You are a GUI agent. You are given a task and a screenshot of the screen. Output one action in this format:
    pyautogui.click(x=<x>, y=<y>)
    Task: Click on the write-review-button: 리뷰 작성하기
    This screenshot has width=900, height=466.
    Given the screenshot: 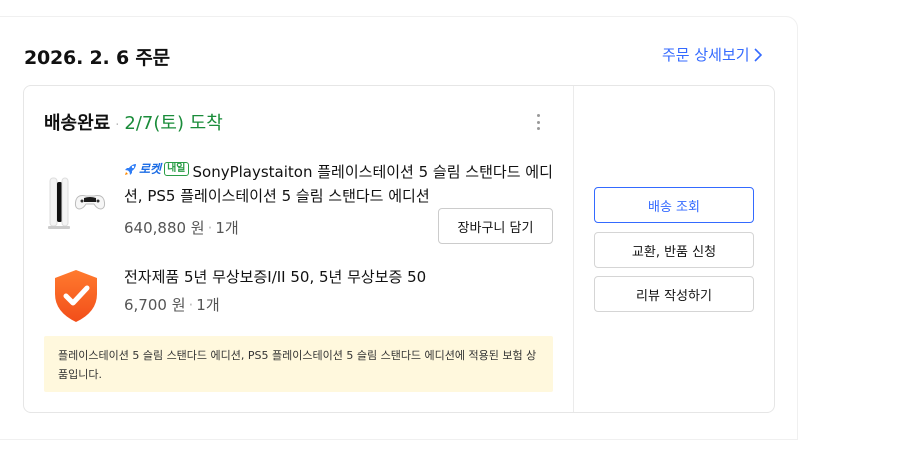 What is the action you would take?
    pyautogui.click(x=674, y=294)
    